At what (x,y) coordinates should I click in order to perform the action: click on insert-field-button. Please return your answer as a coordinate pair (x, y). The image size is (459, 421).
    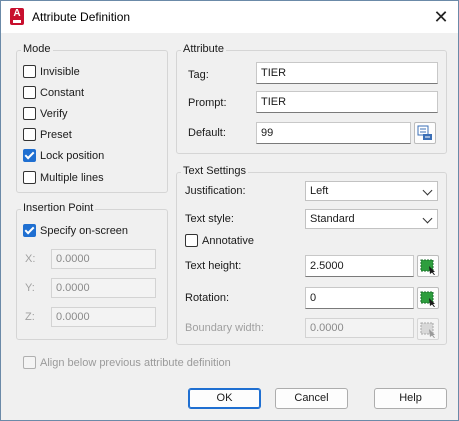
    Looking at the image, I should click on (425, 133).